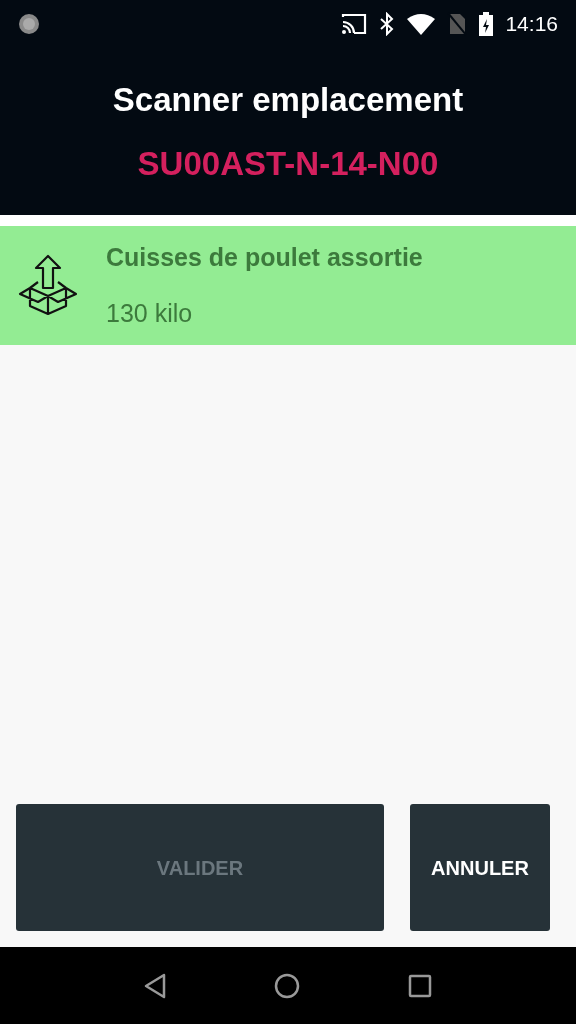 Image resolution: width=576 pixels, height=1024 pixels. I want to click on bluetooth-icon, so click(387, 24).